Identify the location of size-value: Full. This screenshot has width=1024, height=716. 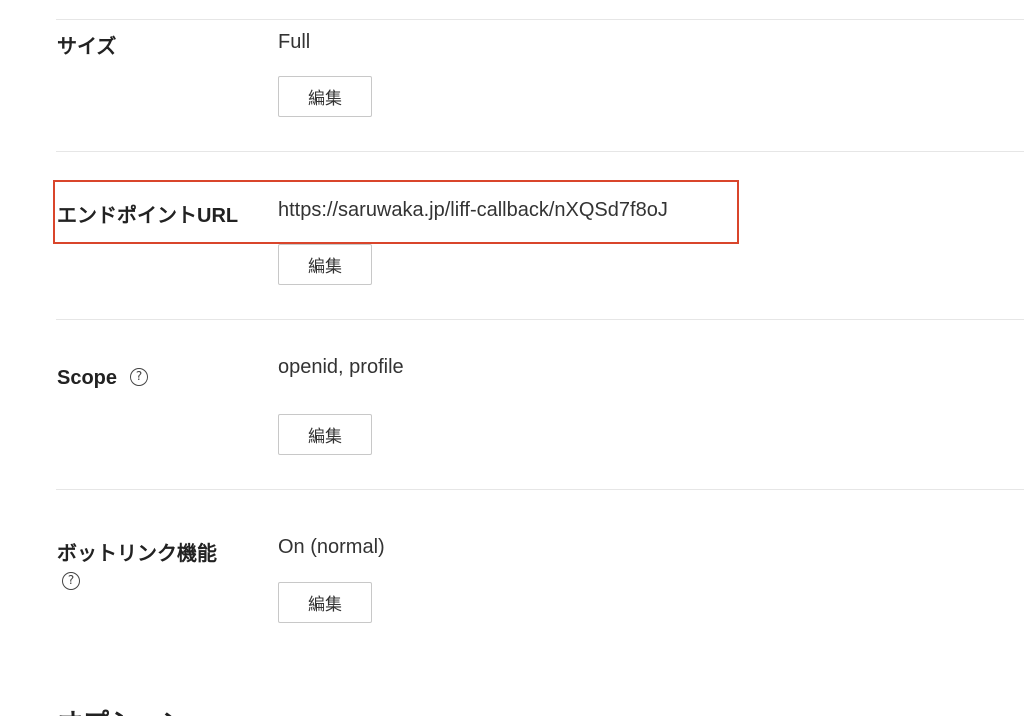
(294, 42).